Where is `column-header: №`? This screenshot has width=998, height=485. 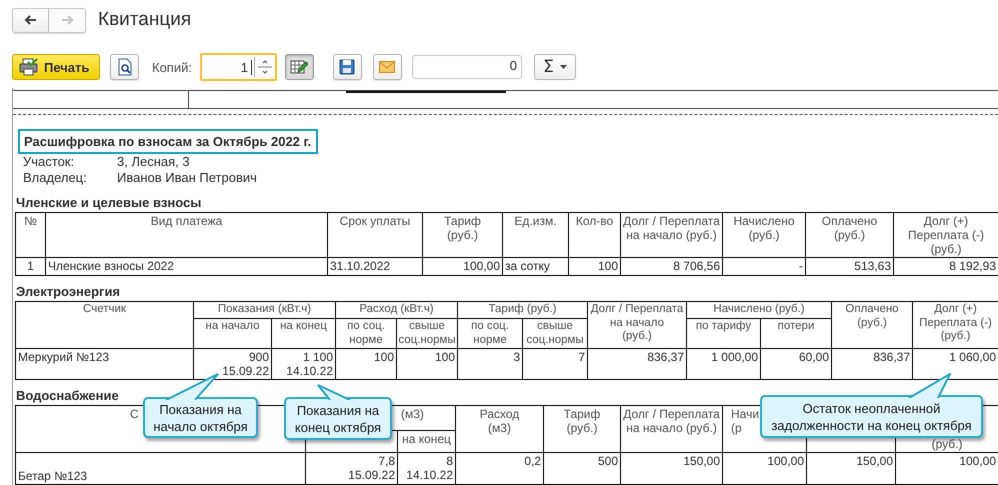
column-header: № is located at coordinates (31, 235).